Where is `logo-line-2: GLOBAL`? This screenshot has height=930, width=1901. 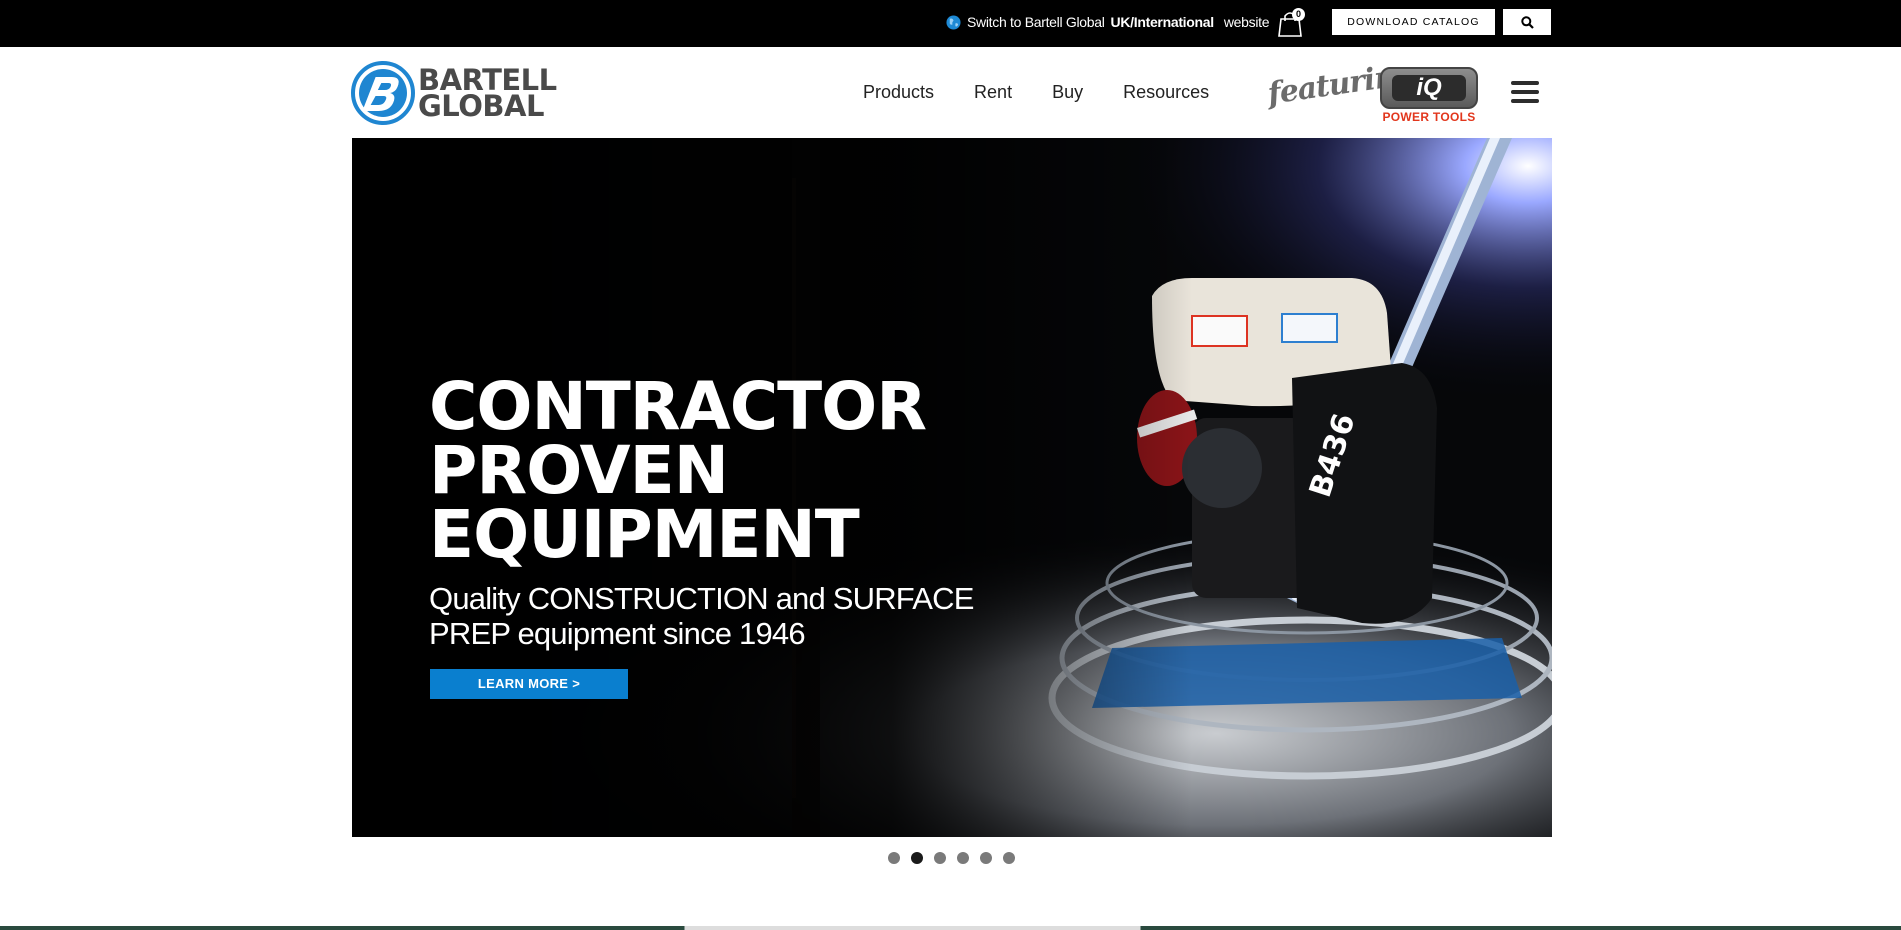
logo-line-2: GLOBAL is located at coordinates (481, 106).